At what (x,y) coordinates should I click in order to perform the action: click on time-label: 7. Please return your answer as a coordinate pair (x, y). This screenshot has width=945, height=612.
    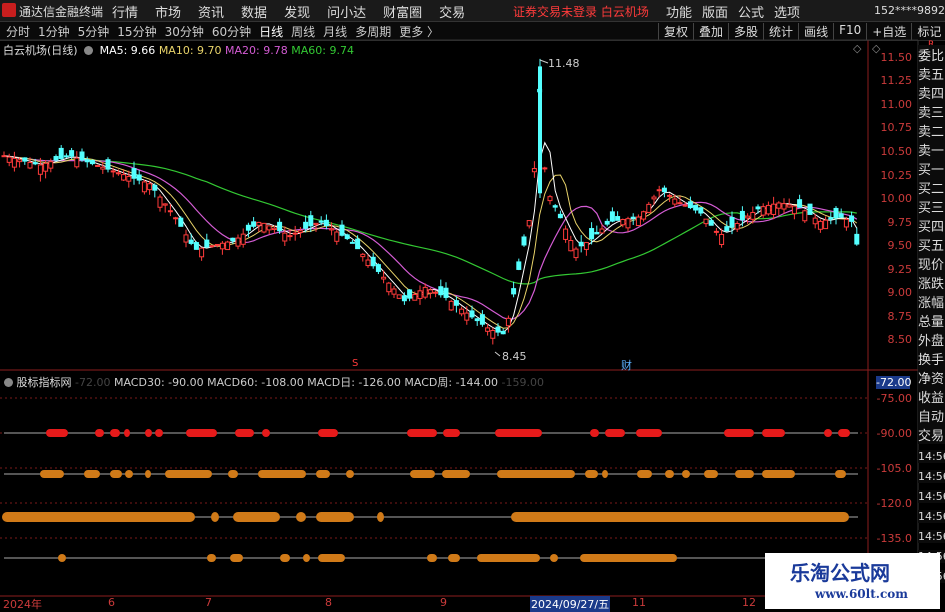
    Looking at the image, I should click on (208, 602).